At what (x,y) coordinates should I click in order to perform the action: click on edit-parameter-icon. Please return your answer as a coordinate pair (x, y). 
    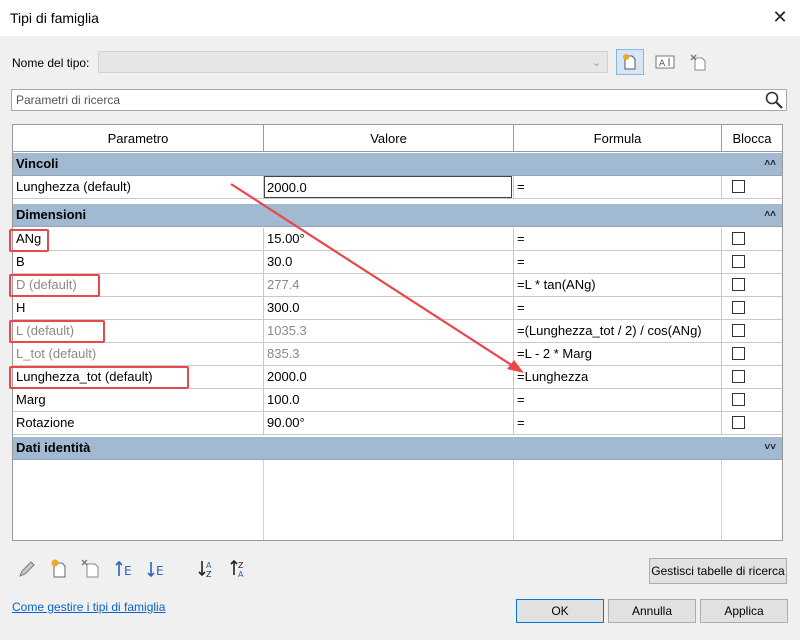
    Looking at the image, I should click on (27, 569).